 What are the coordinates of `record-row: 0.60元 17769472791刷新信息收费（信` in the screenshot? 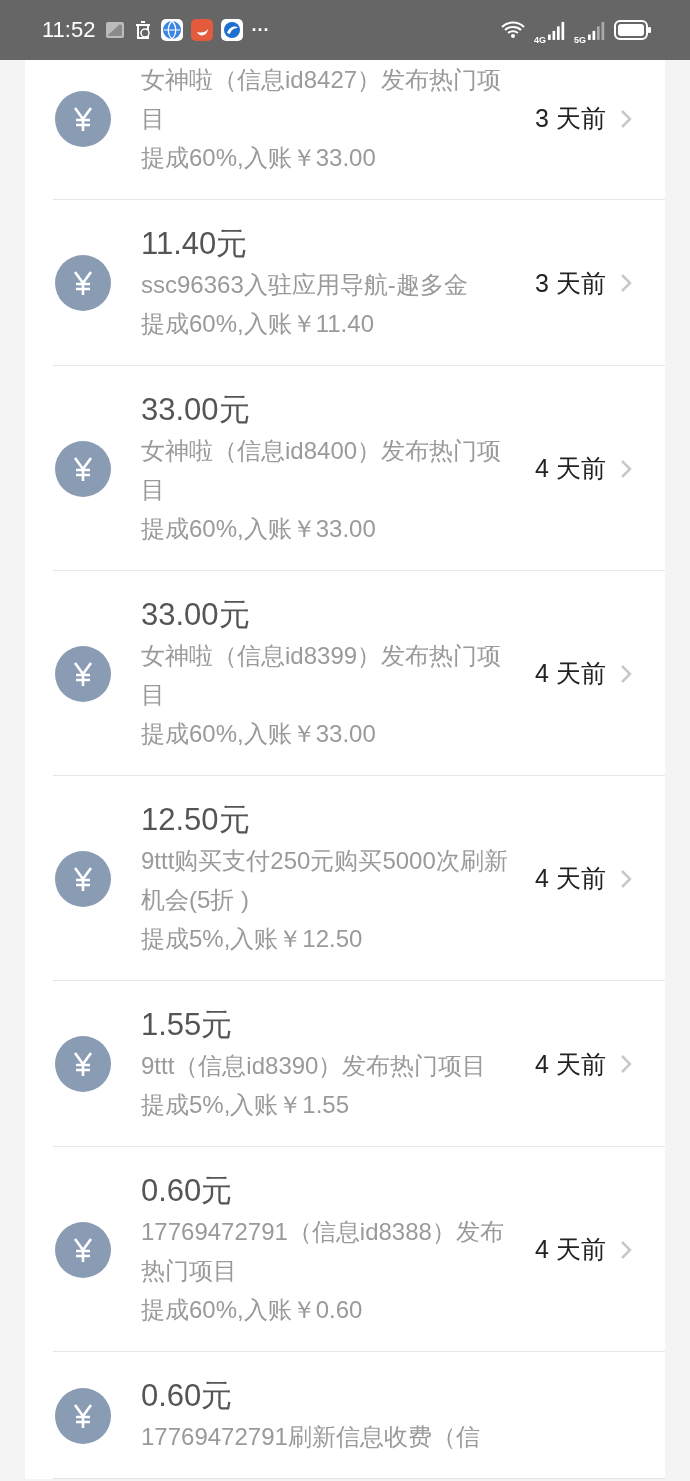 It's located at (359, 1415).